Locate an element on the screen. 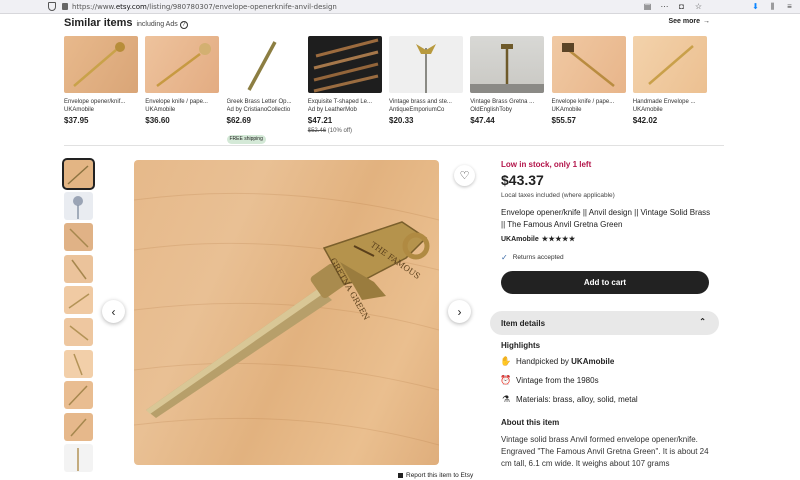 The image size is (800, 480). handpicked-prefix: Handpicked by is located at coordinates (544, 361).